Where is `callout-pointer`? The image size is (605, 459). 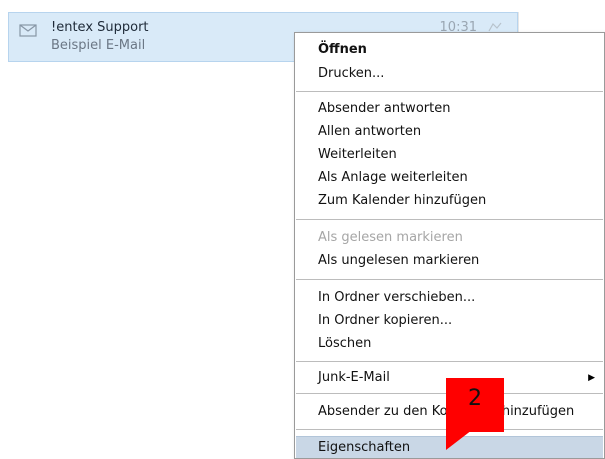 callout-pointer is located at coordinates (459, 440).